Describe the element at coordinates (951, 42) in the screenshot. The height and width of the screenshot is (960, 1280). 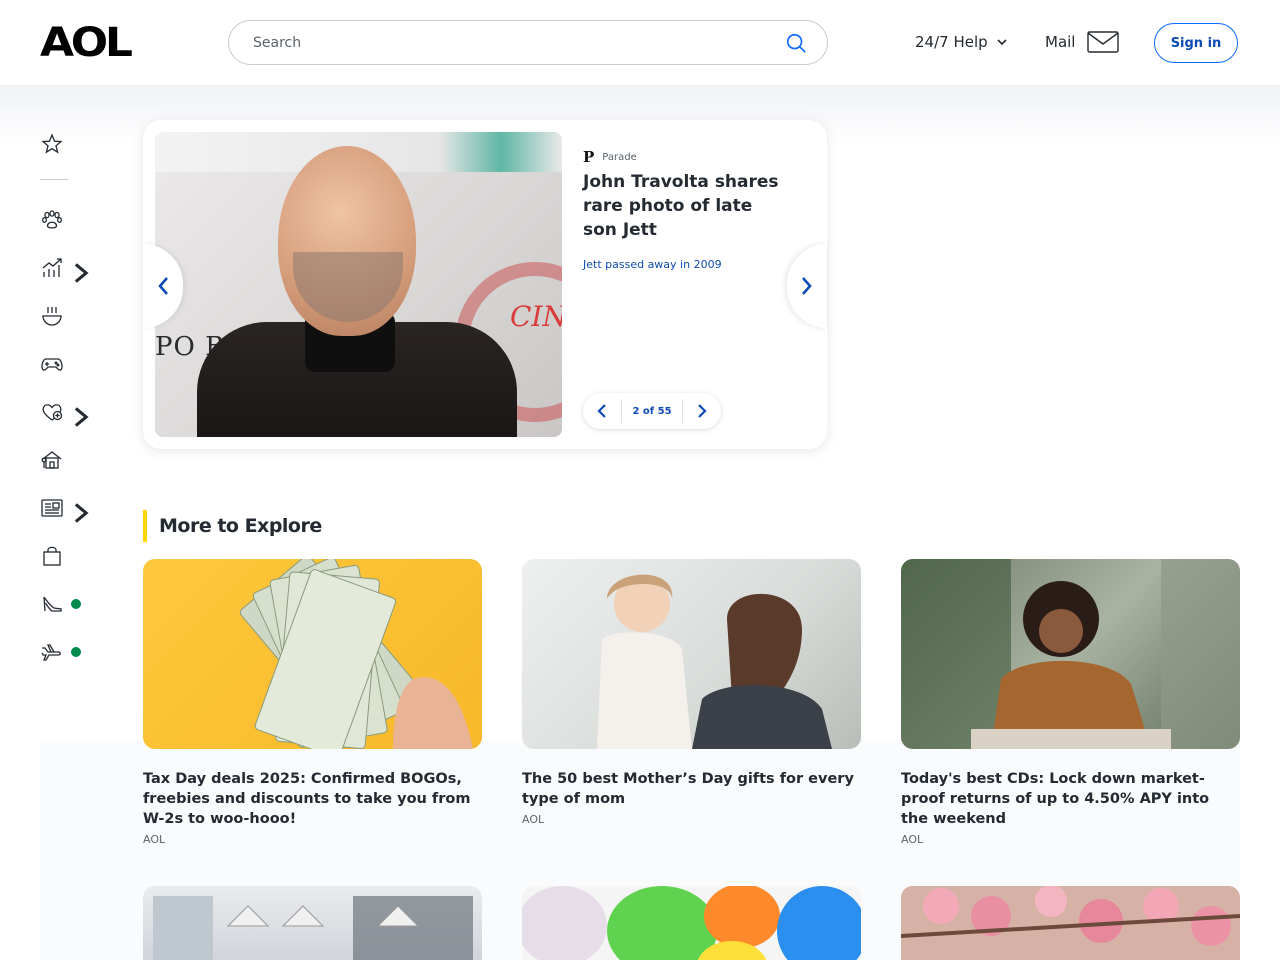
I see `help-label: 24/7 Help` at that location.